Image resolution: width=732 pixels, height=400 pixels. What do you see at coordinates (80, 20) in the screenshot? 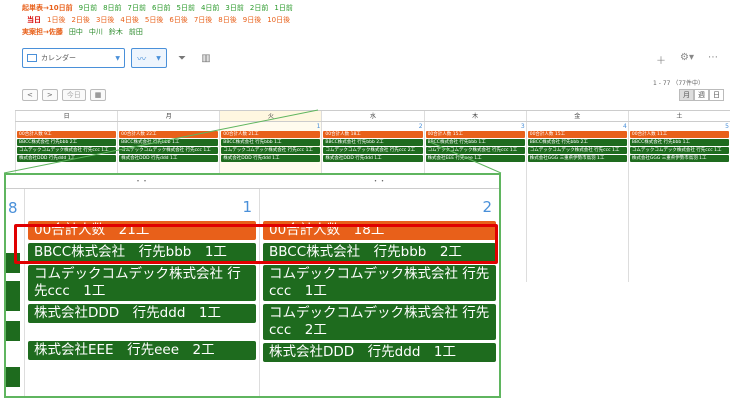
I see `filter-link: 2日後` at bounding box center [80, 20].